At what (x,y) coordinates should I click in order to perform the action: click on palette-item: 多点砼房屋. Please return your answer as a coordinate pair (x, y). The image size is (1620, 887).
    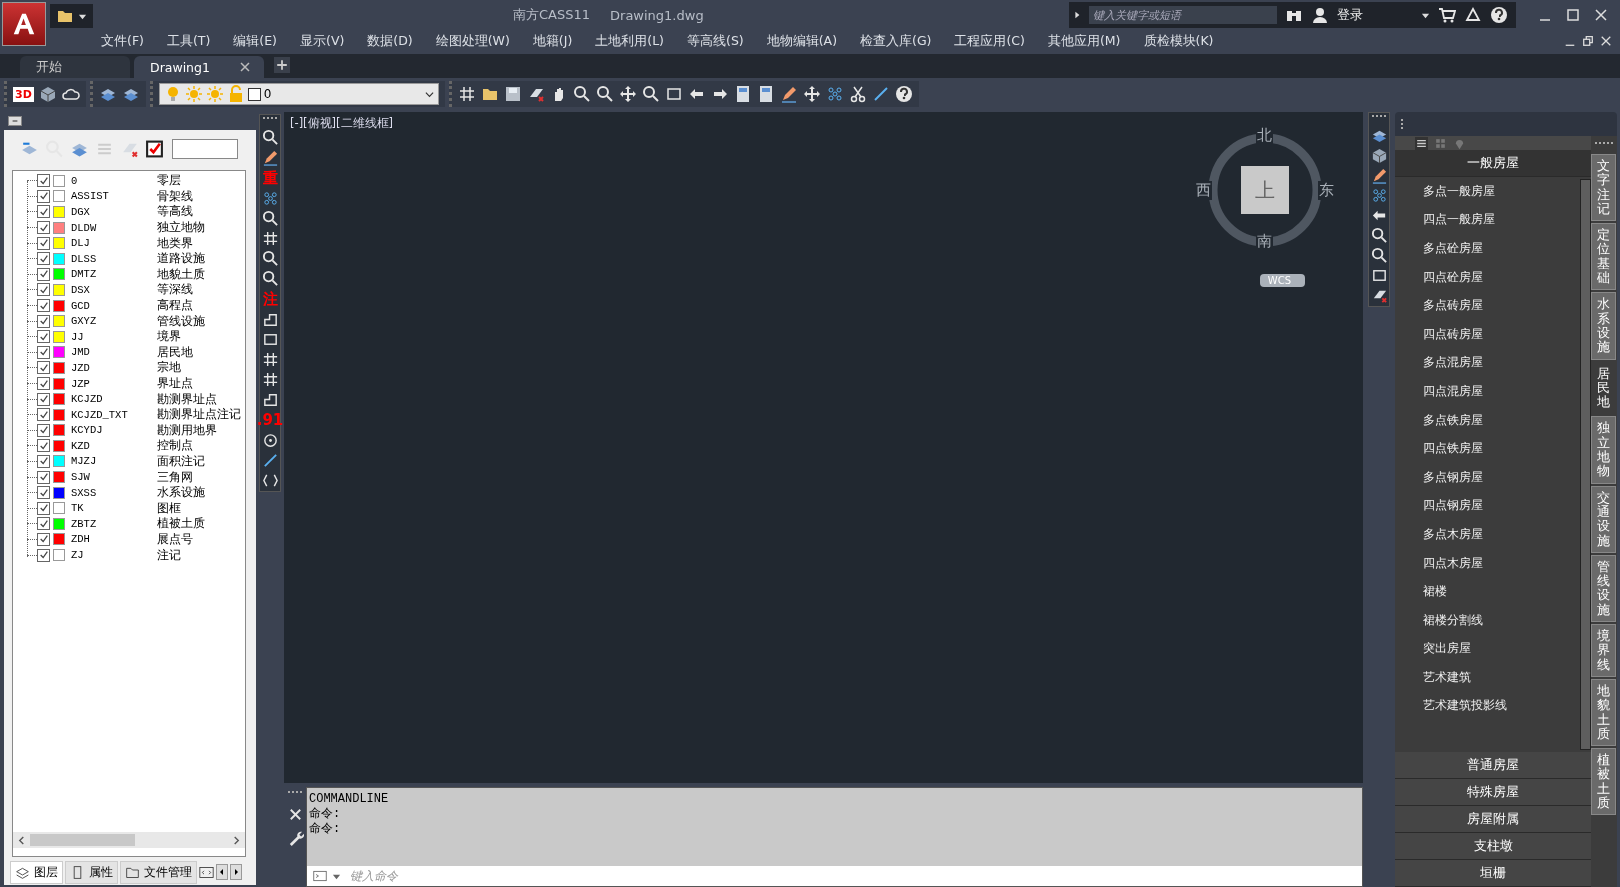
    Looking at the image, I should click on (1487, 248).